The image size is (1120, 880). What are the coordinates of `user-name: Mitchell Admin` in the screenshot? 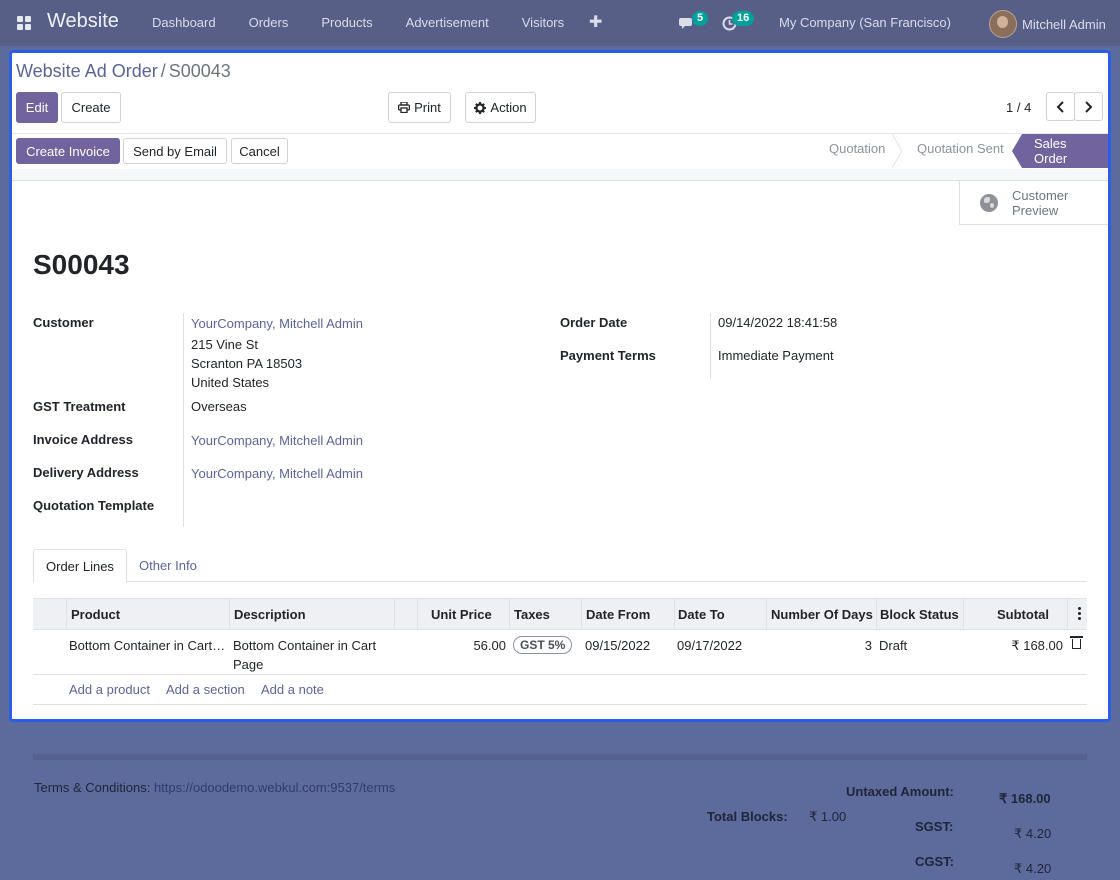 It's located at (1064, 24).